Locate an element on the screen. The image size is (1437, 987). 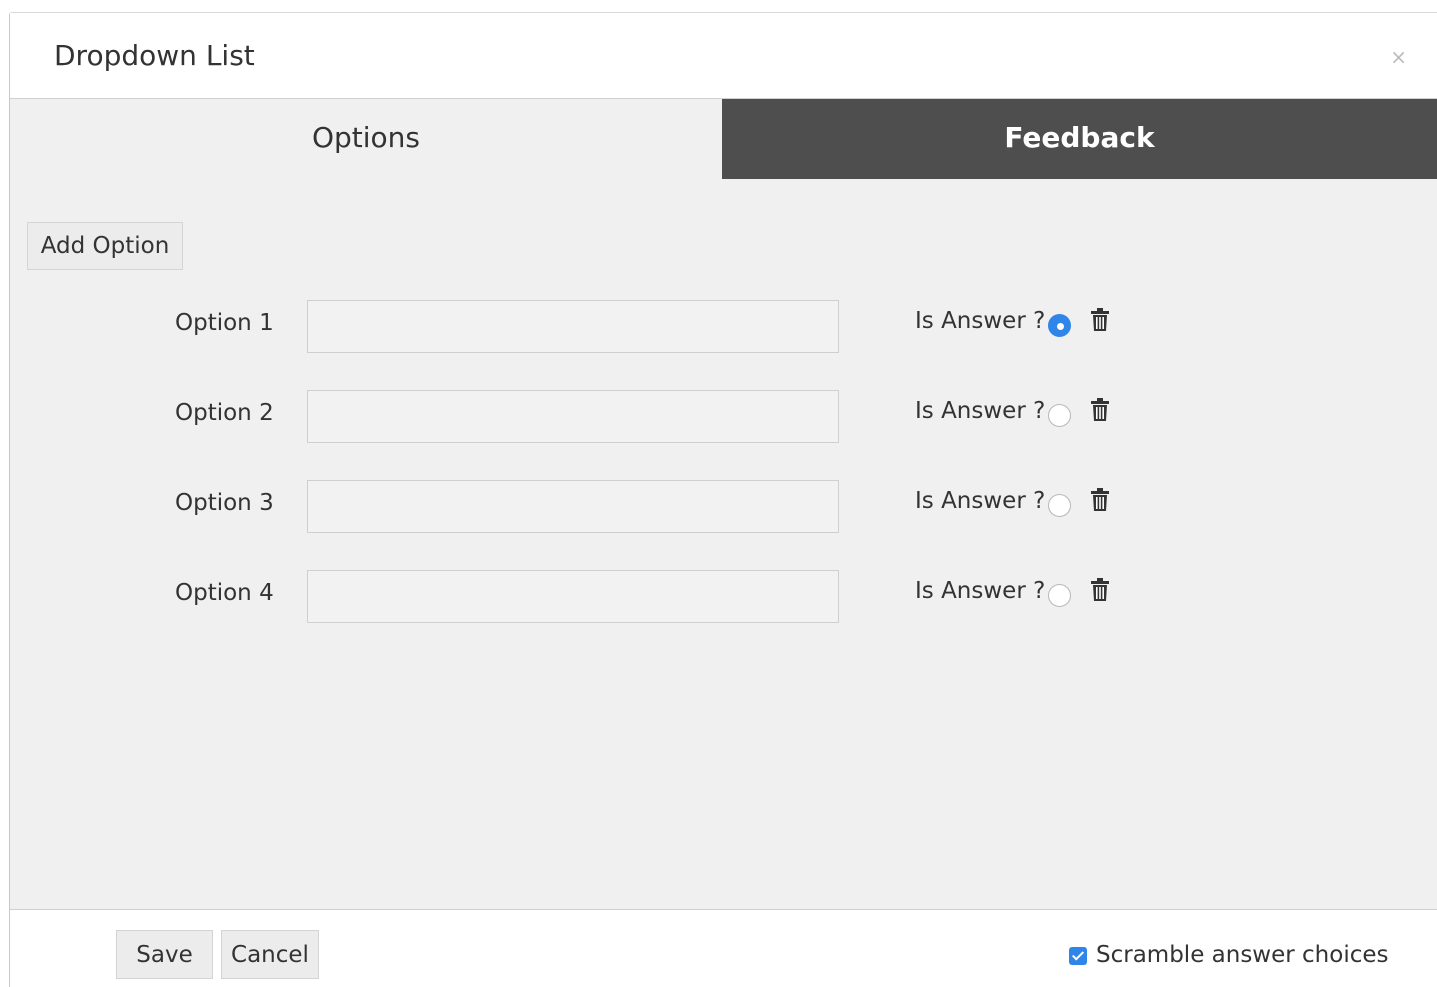
option-2-input is located at coordinates (573, 416).